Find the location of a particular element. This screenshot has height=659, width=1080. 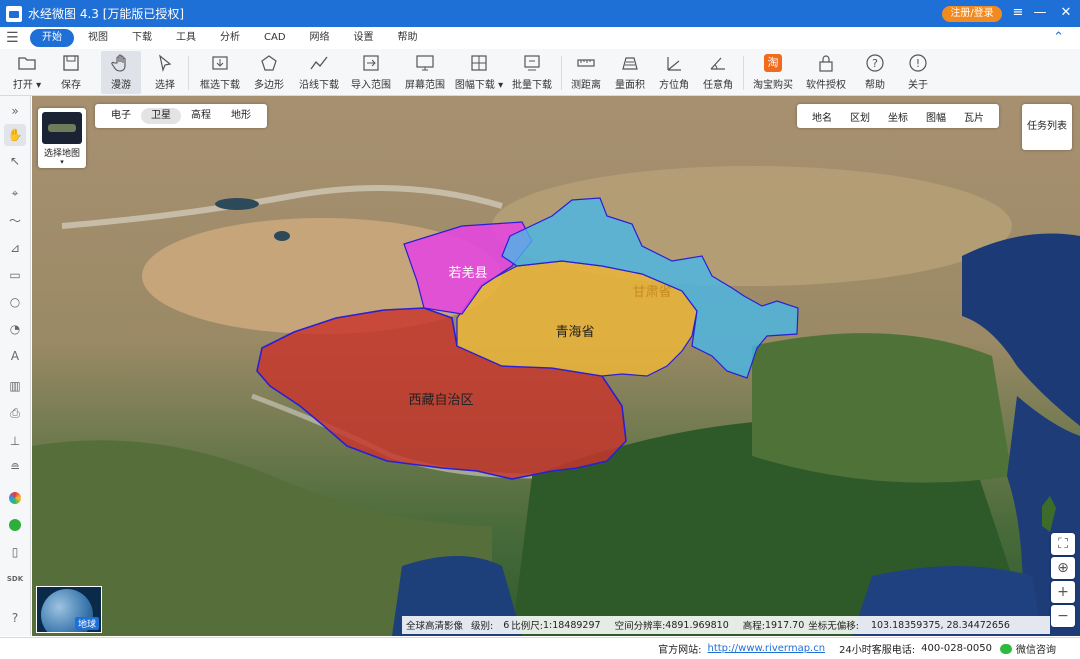

coord-label: 坐标无偏移: is located at coordinates (833, 626).